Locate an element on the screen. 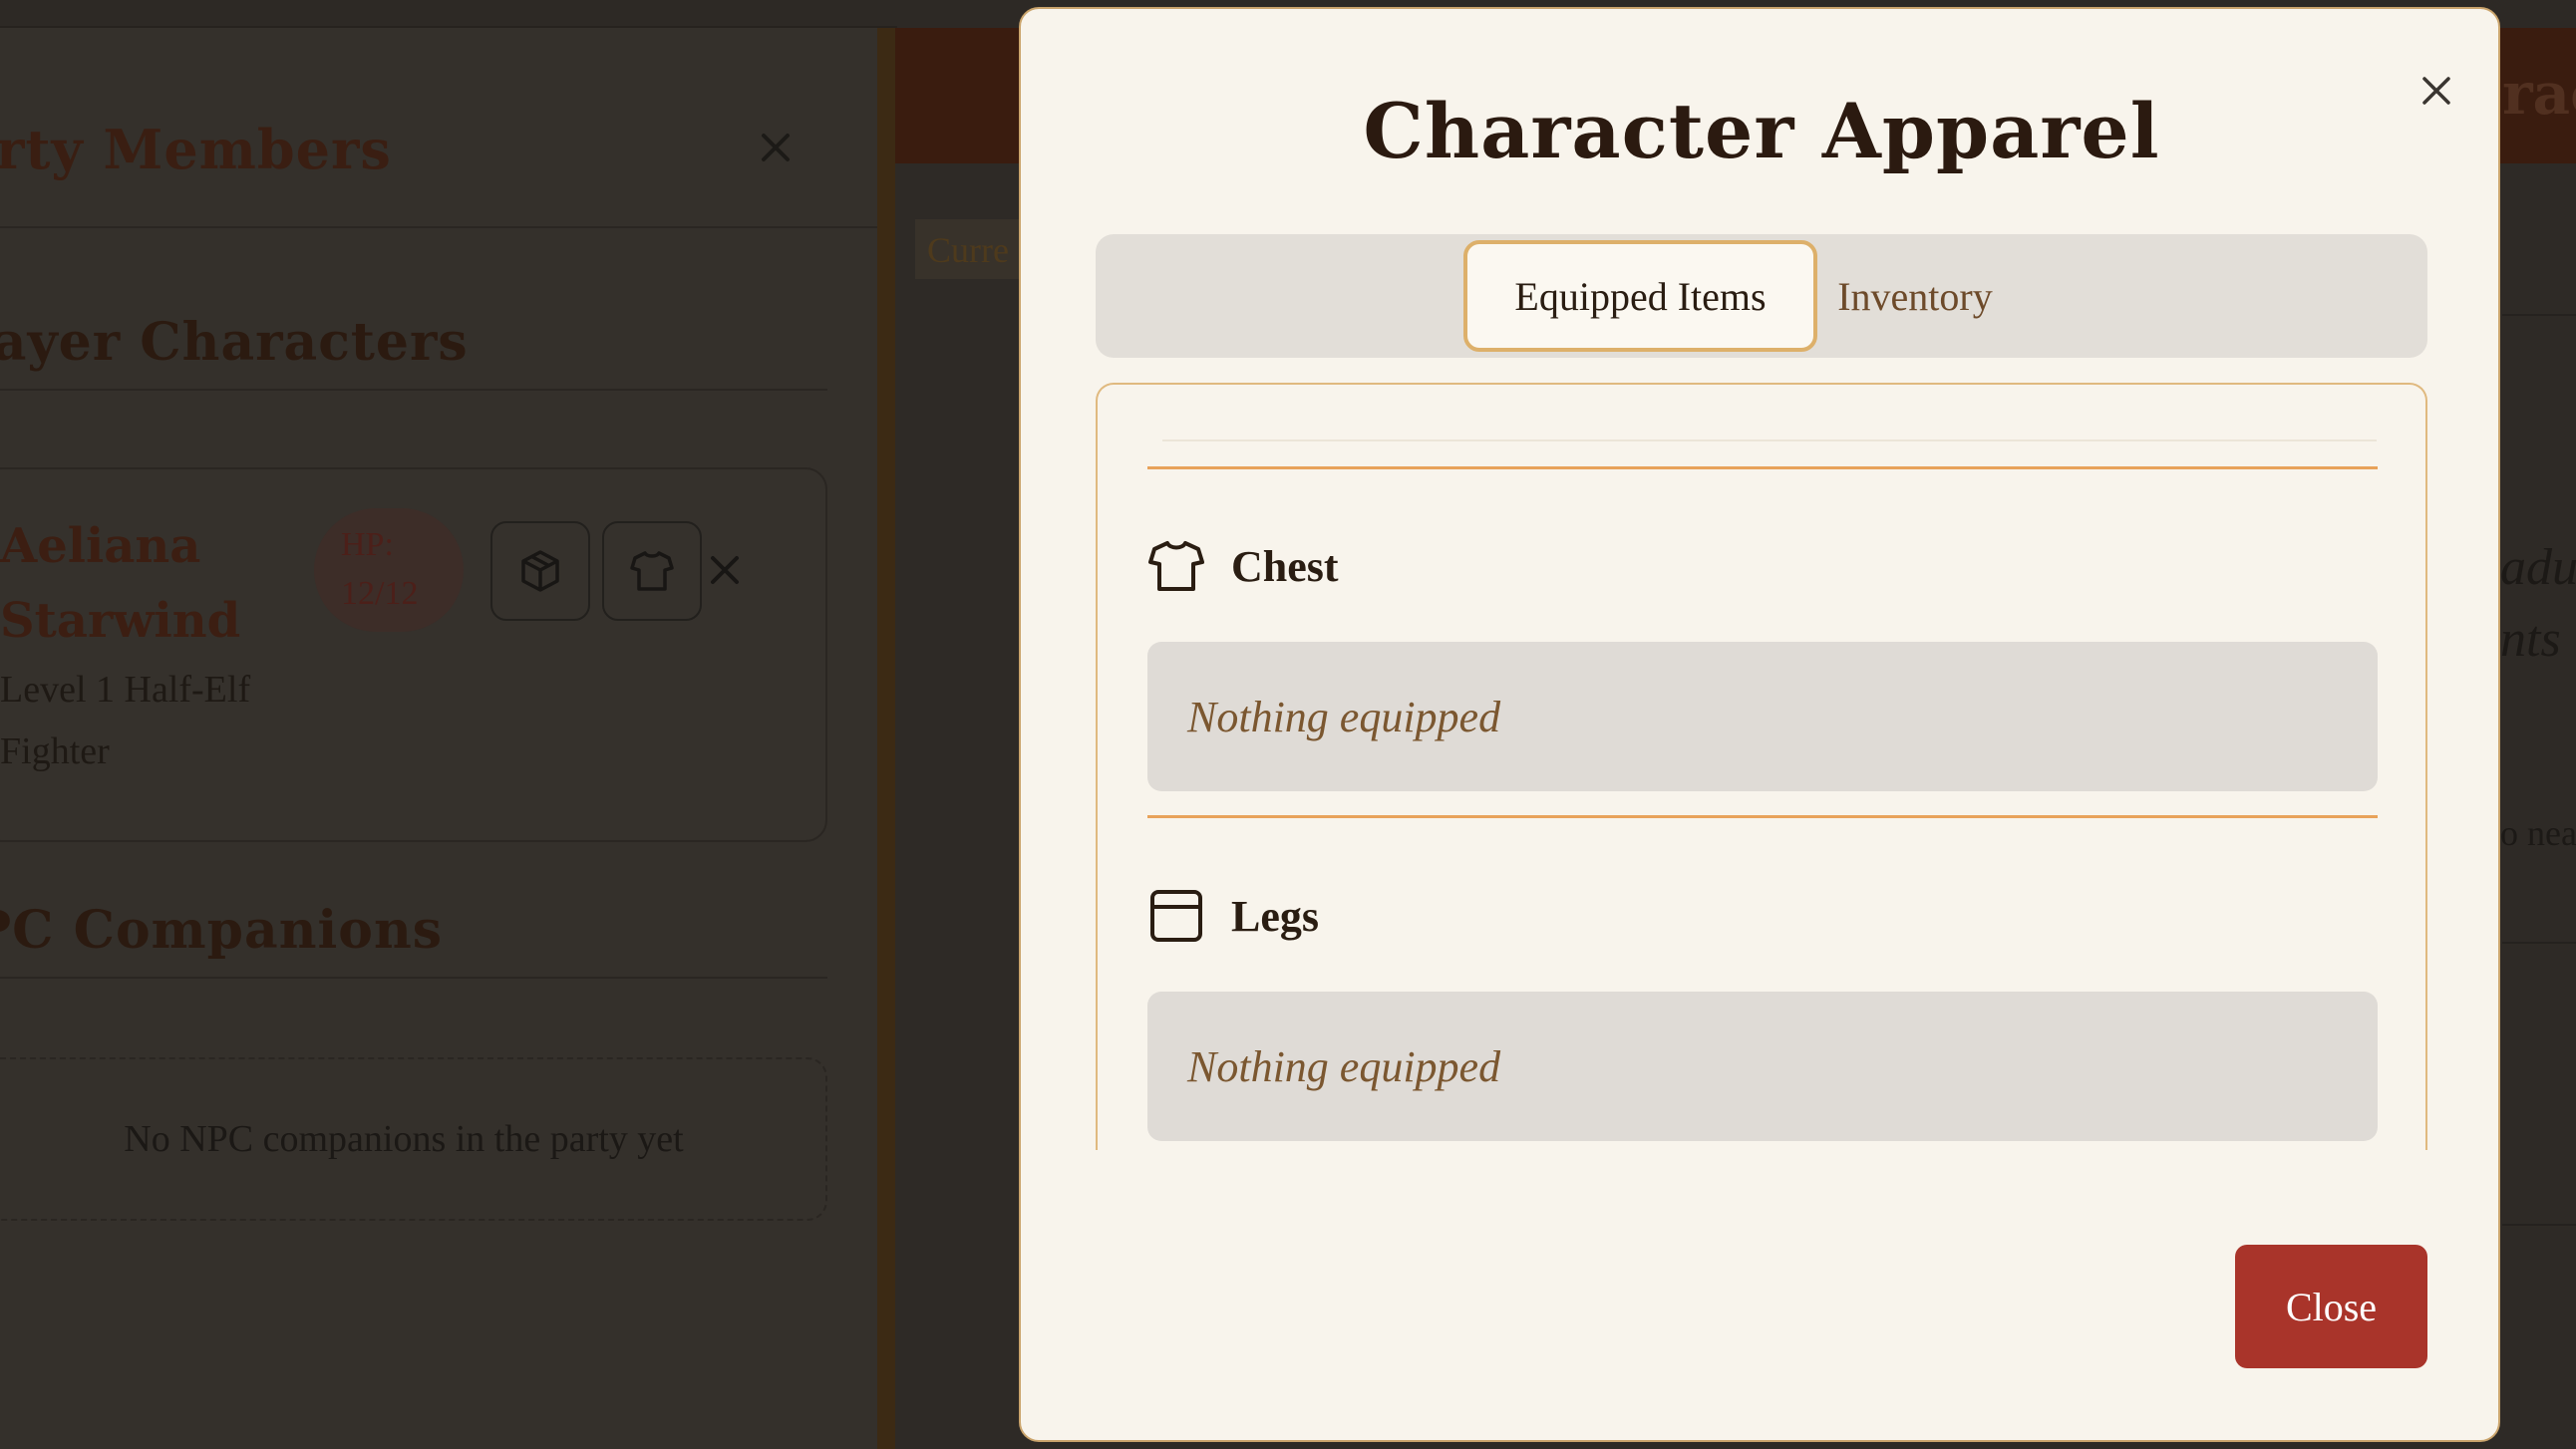 This screenshot has width=2576, height=1449. hp-label: HP: is located at coordinates (367, 544).